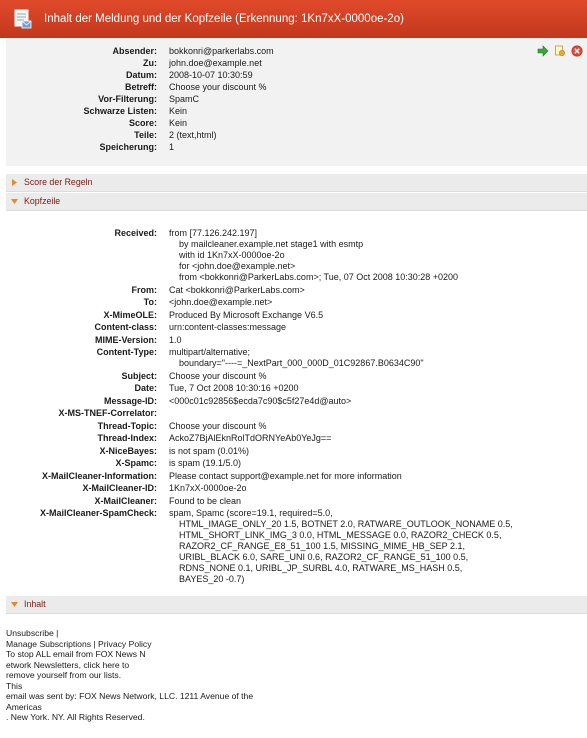 The width and height of the screenshot is (587, 738). I want to click on summary-value: 2 (text,html), so click(193, 135).